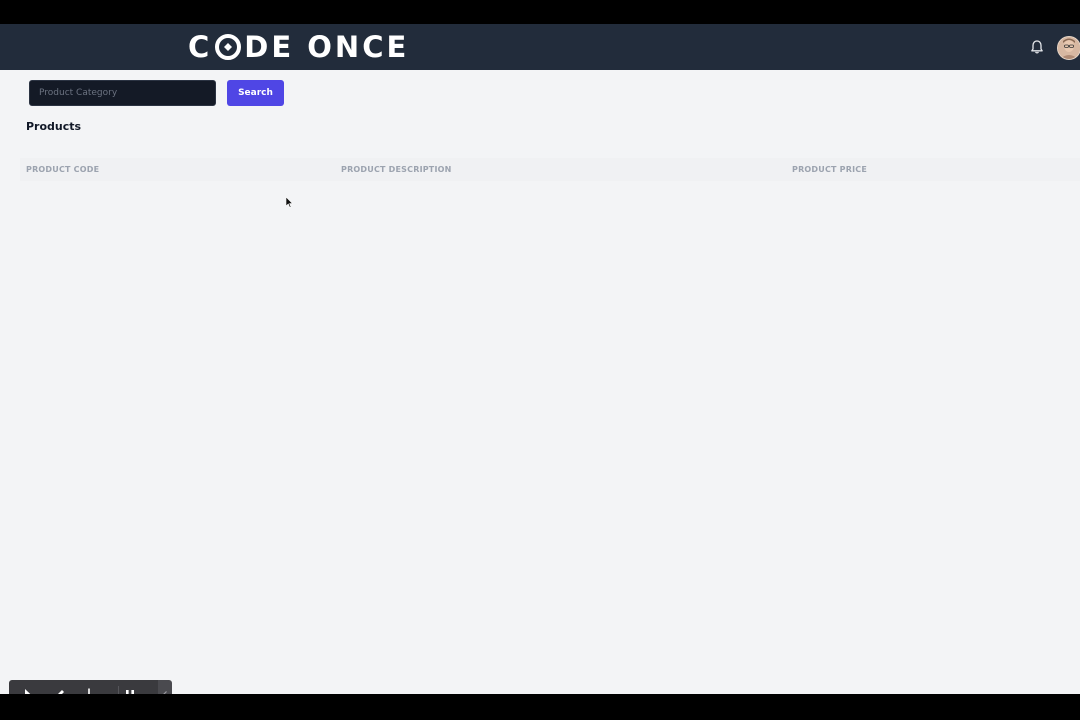 This screenshot has height=720, width=1080. I want to click on avatar-image, so click(1069, 48).